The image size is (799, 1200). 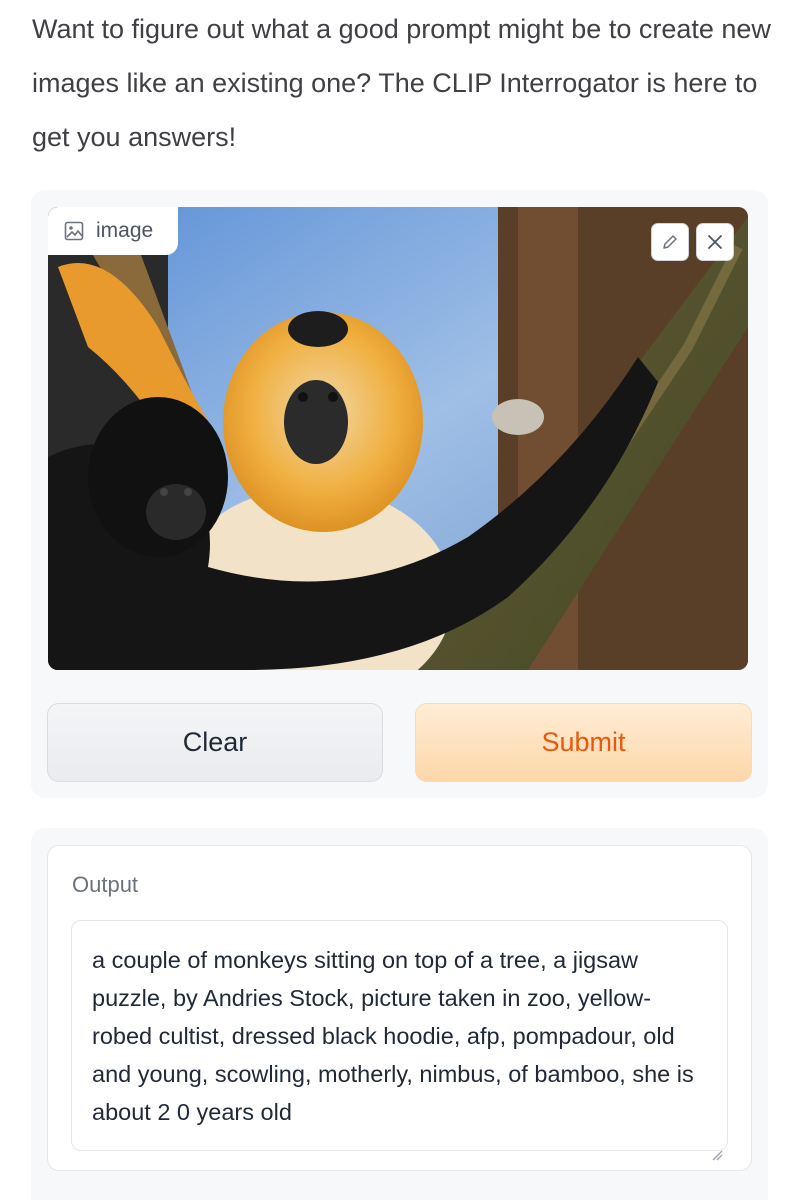 What do you see at coordinates (583, 742) in the screenshot?
I see `submit-button: Submit` at bounding box center [583, 742].